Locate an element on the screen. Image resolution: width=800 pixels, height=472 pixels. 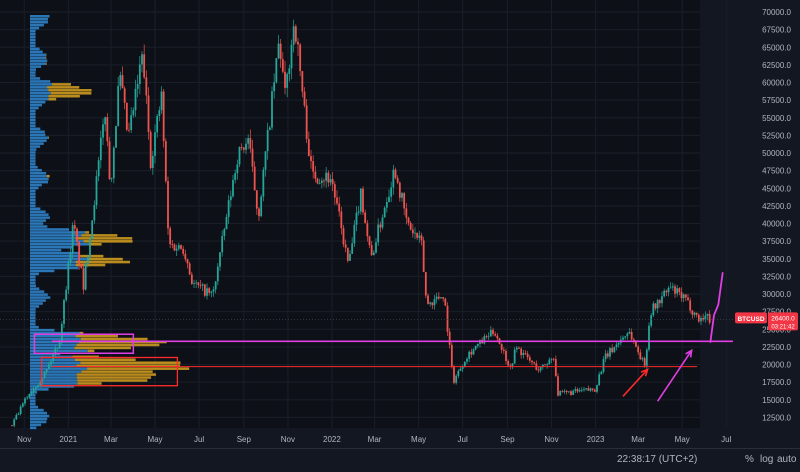
auto-toggle: auto is located at coordinates (786, 459).